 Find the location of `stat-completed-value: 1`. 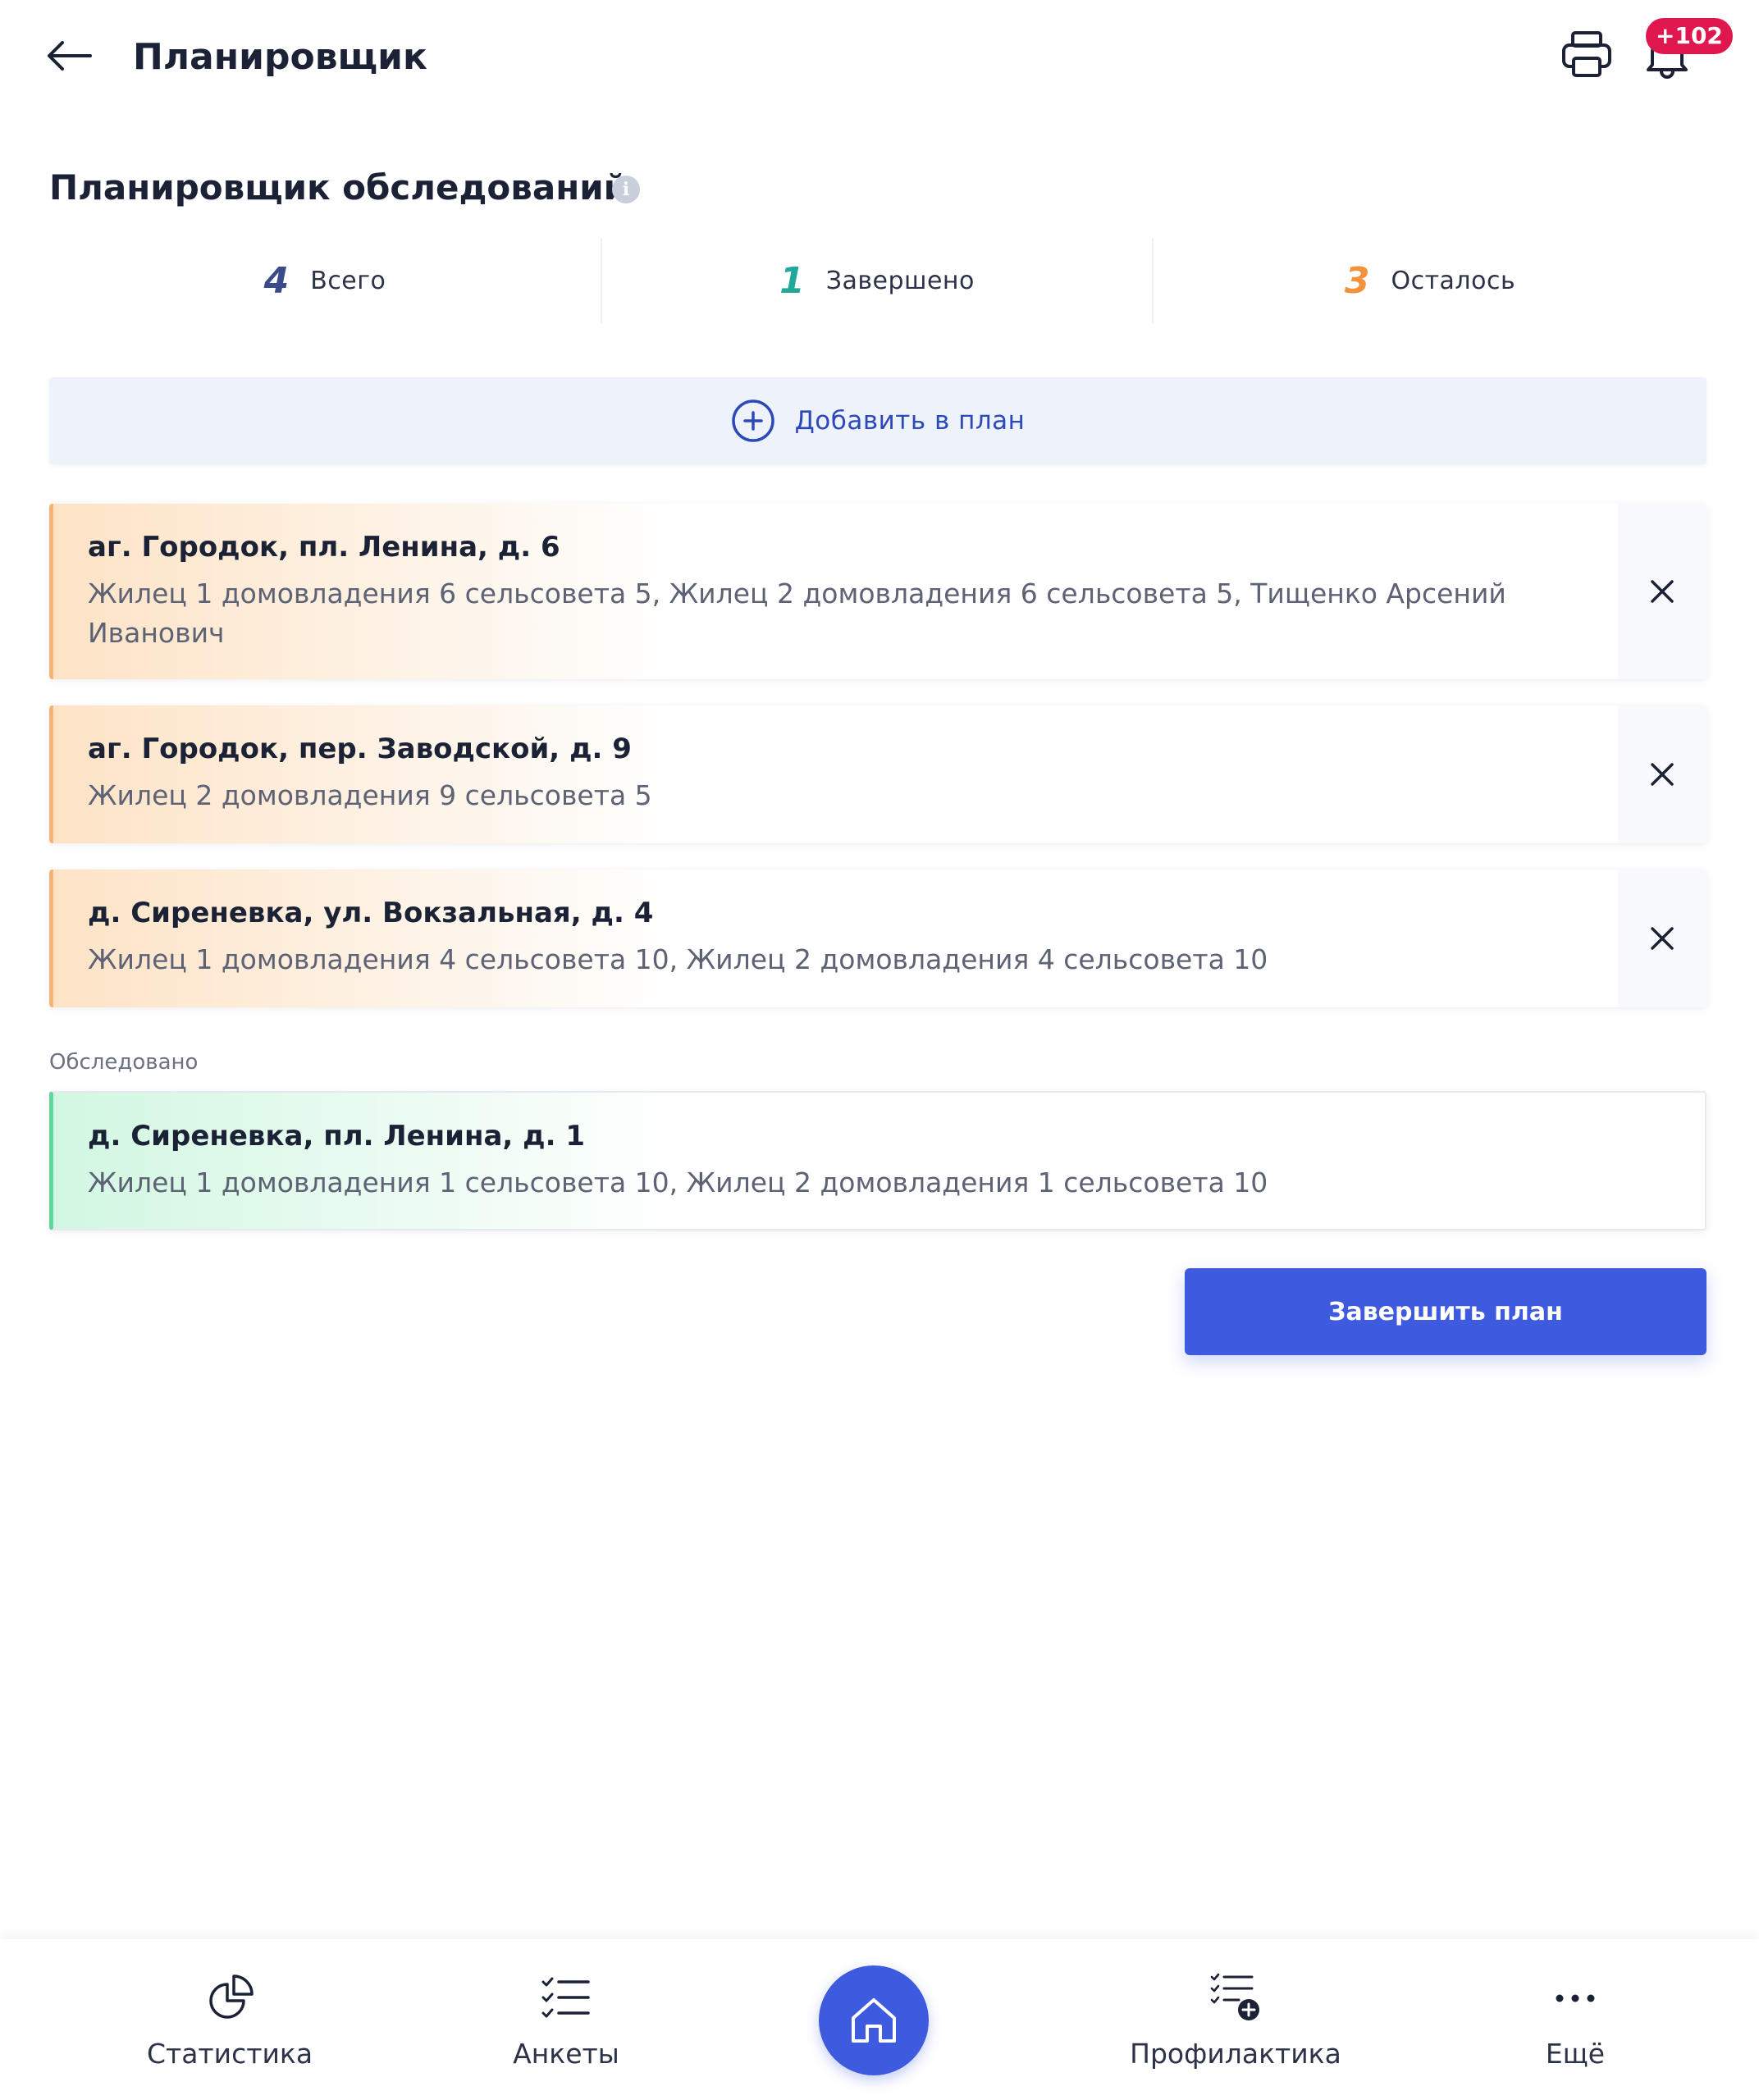

stat-completed-value: 1 is located at coordinates (792, 281).